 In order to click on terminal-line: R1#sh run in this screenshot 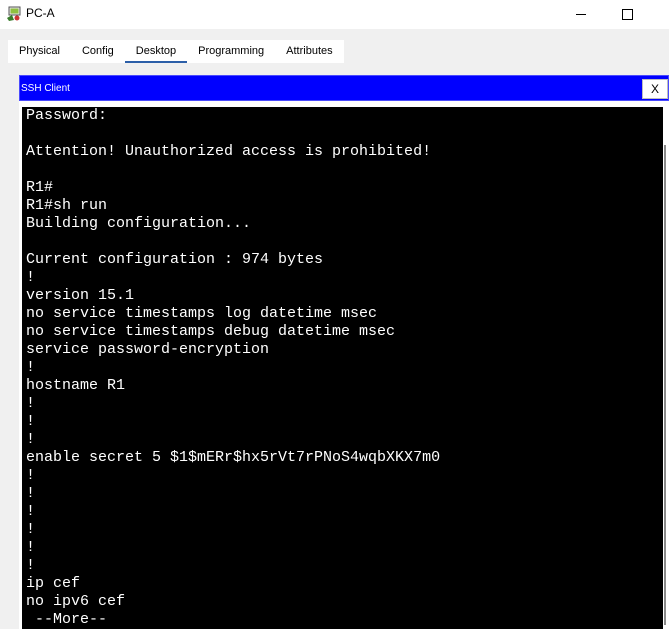, I will do `click(67, 205)`.